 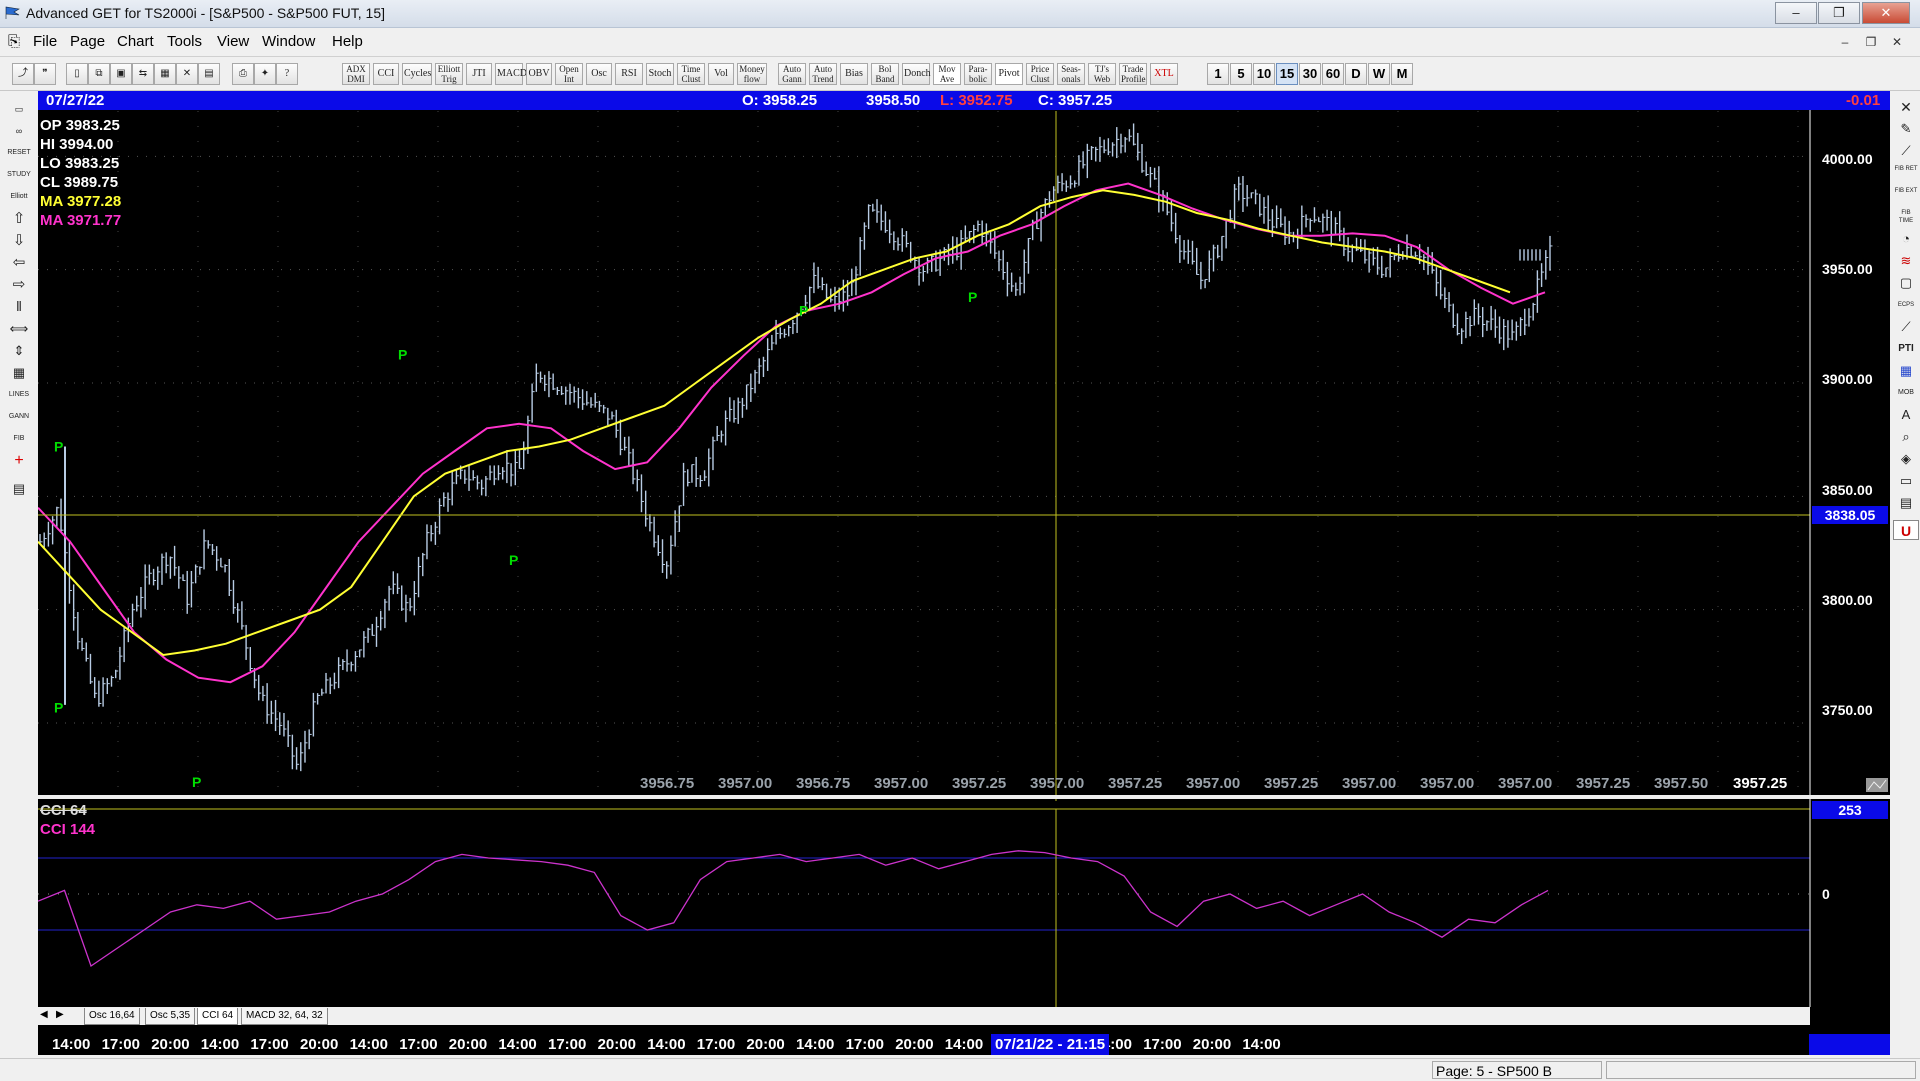 What do you see at coordinates (1402, 74) in the screenshot?
I see `timeframe-M-button: M` at bounding box center [1402, 74].